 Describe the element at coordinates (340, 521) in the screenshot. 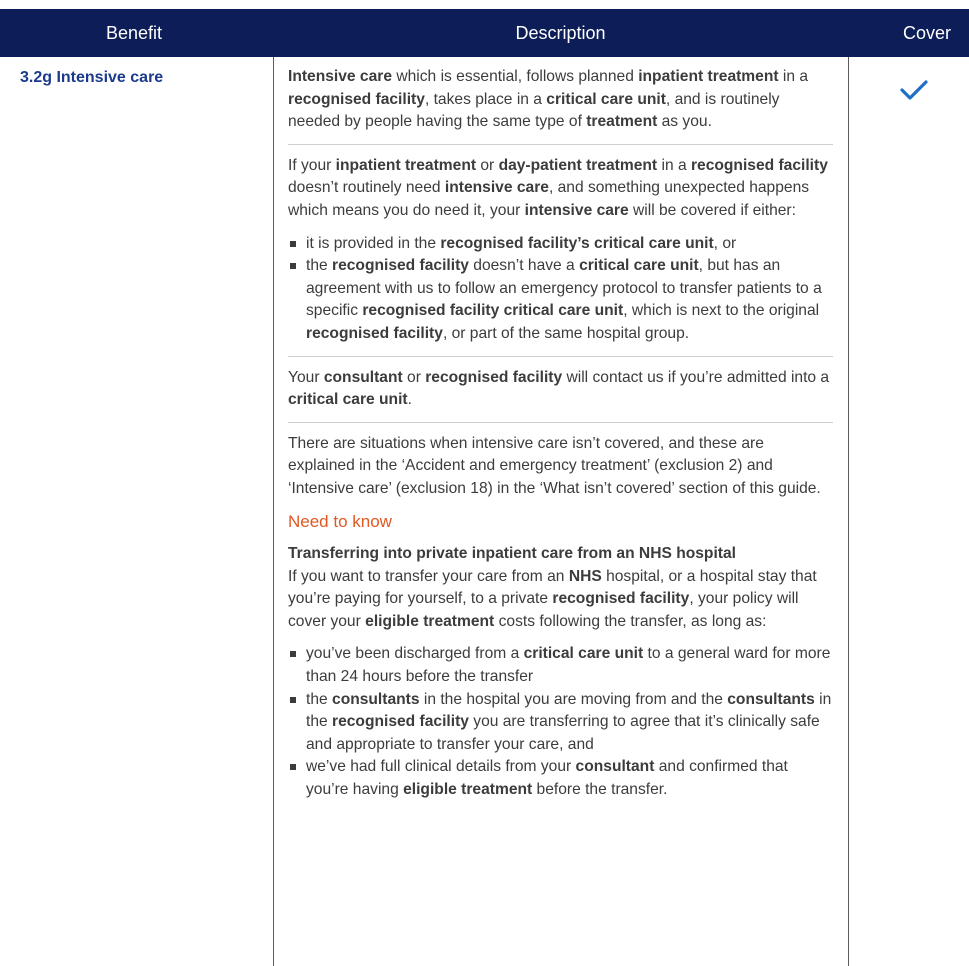

I see `need-to-know-heading: Need to know` at that location.